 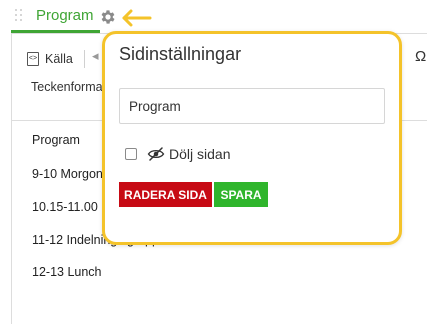 What do you see at coordinates (84, 59) in the screenshot?
I see `toolbar-divider` at bounding box center [84, 59].